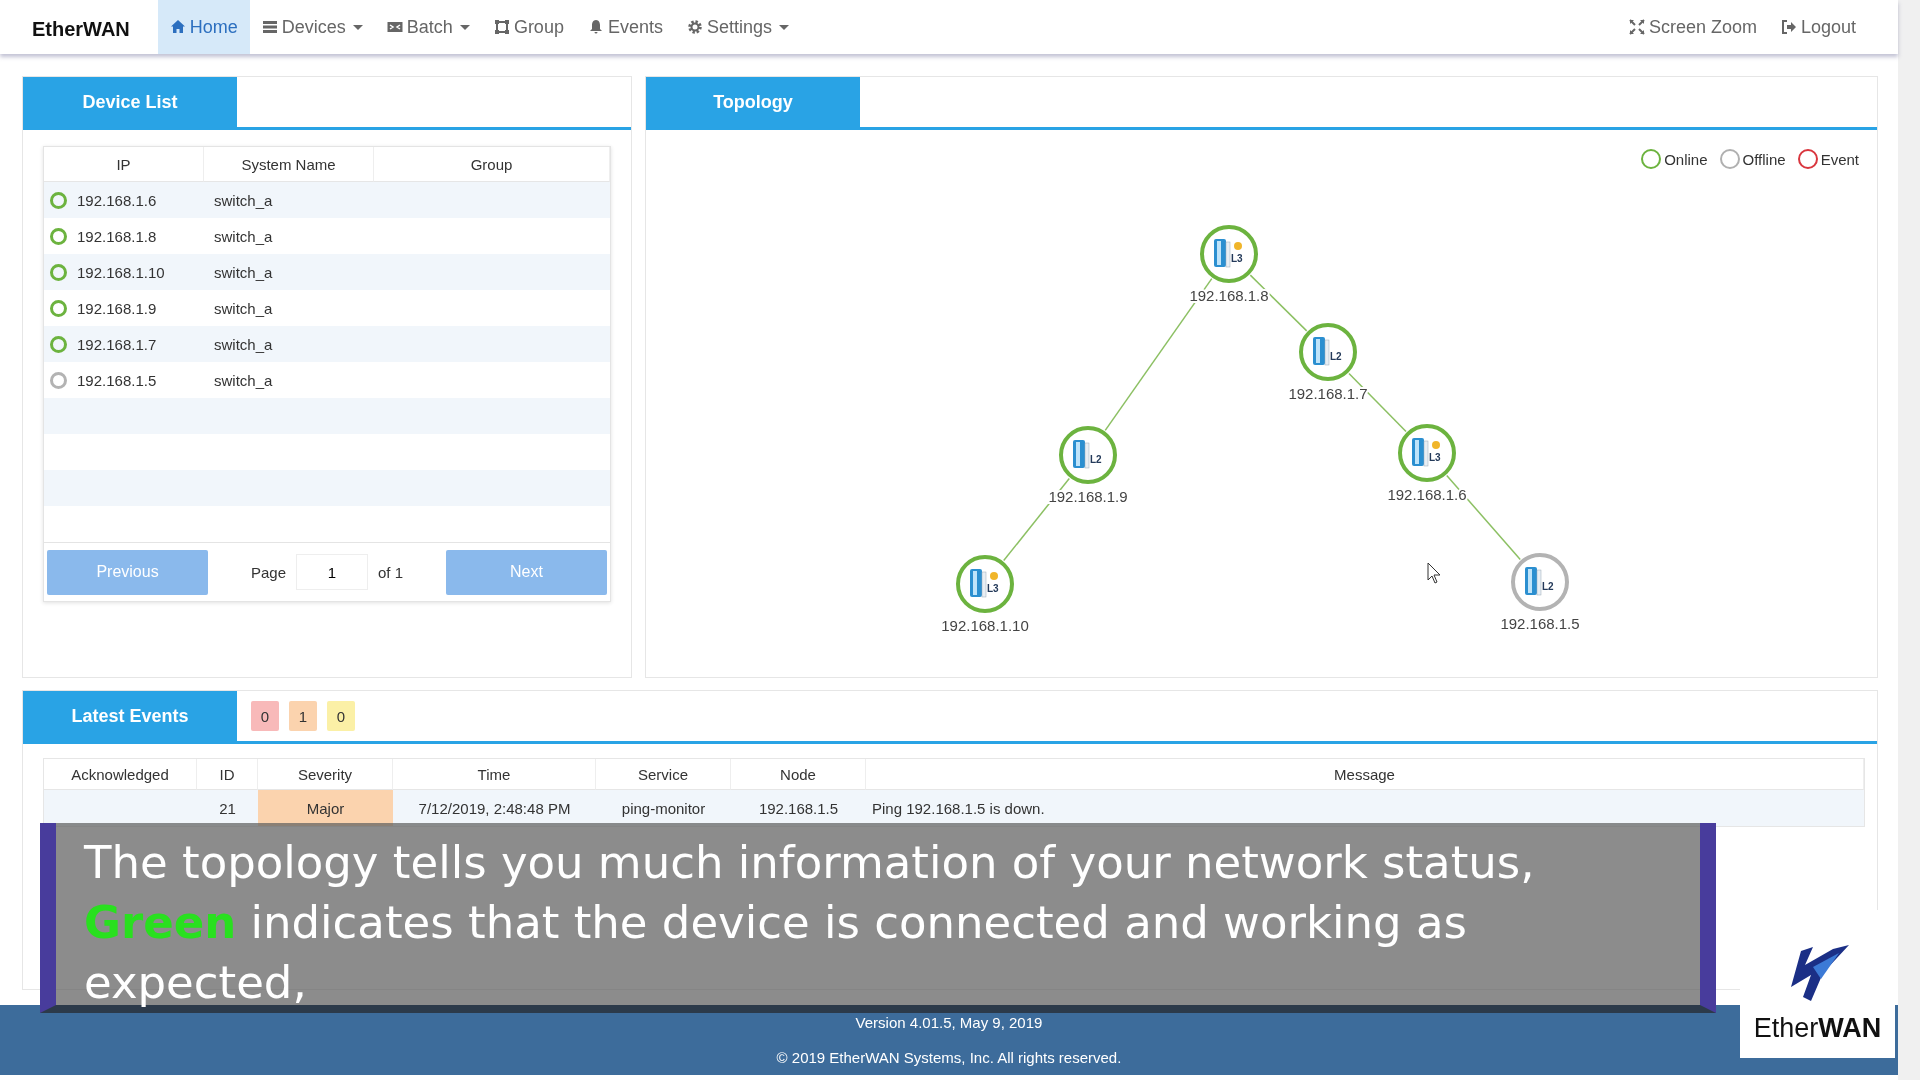  What do you see at coordinates (117, 344) in the screenshot?
I see `table-cell: 192.168.1.7` at bounding box center [117, 344].